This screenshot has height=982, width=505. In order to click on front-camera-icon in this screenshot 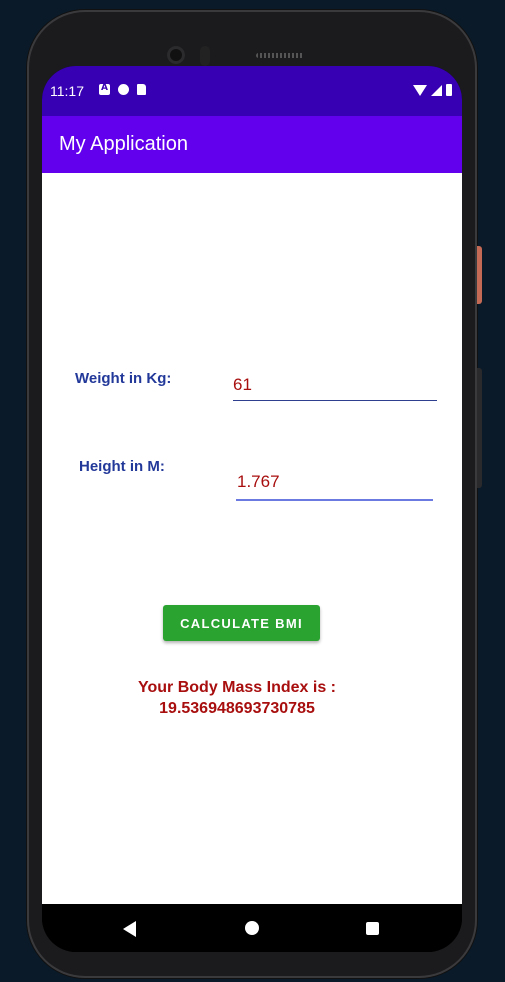, I will do `click(176, 55)`.